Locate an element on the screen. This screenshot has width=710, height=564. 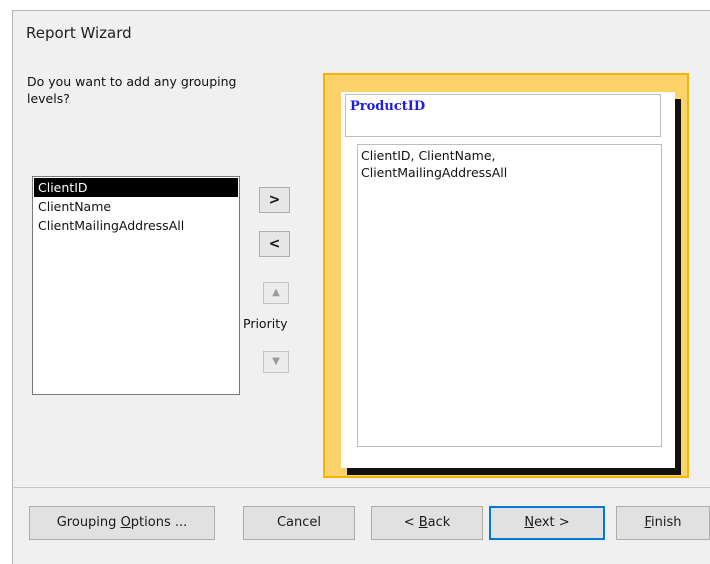
button-label-part: < is located at coordinates (411, 522).